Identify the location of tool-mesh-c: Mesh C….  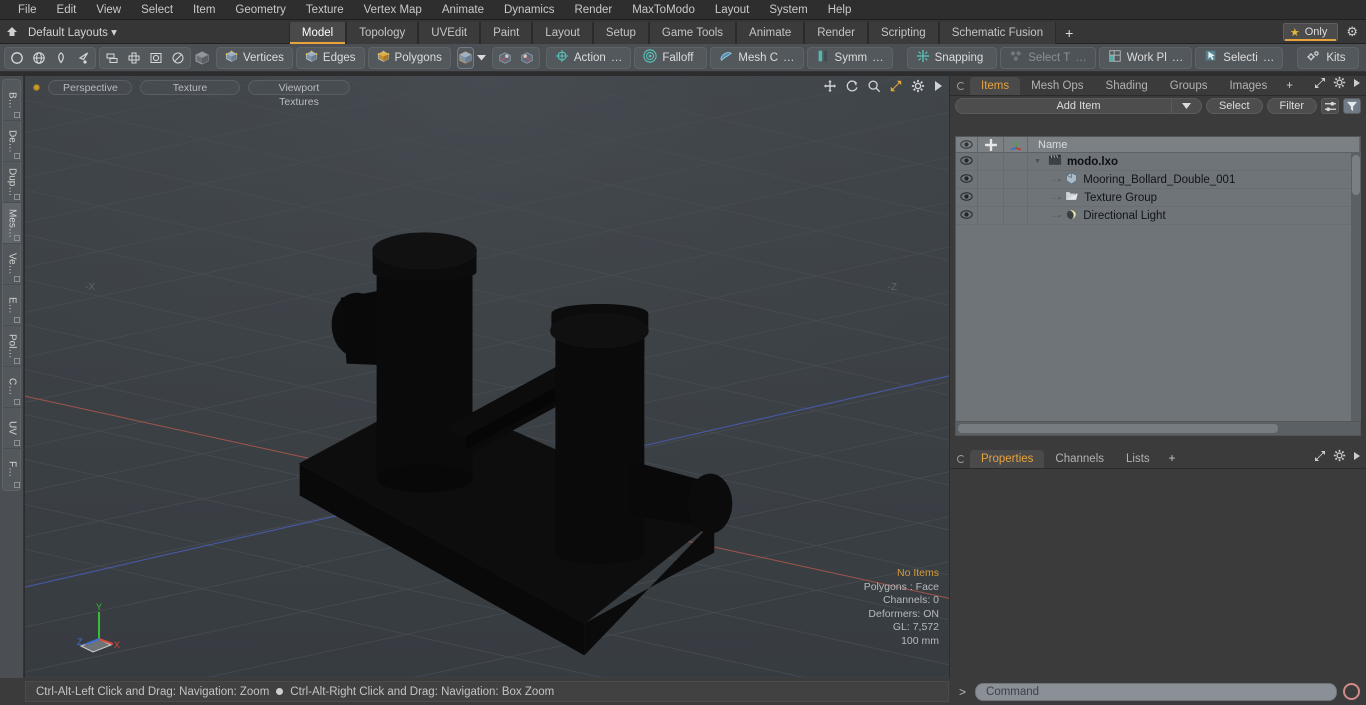
(757, 57).